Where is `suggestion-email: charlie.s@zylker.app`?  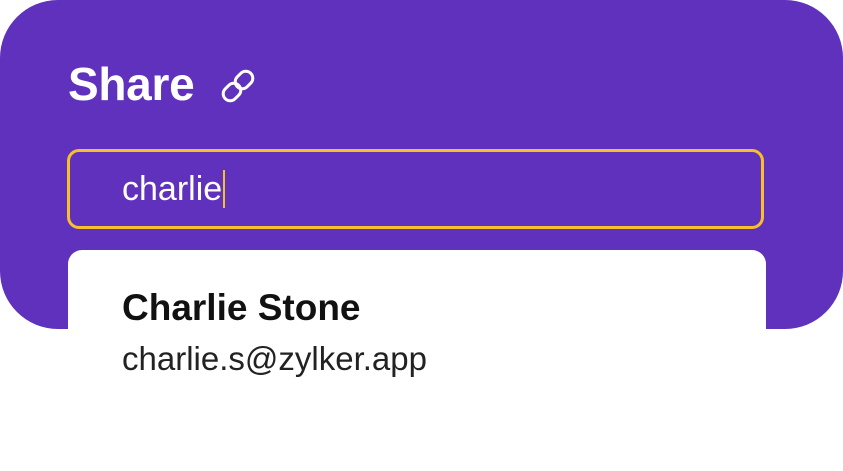
suggestion-email: charlie.s@zylker.app is located at coordinates (274, 358).